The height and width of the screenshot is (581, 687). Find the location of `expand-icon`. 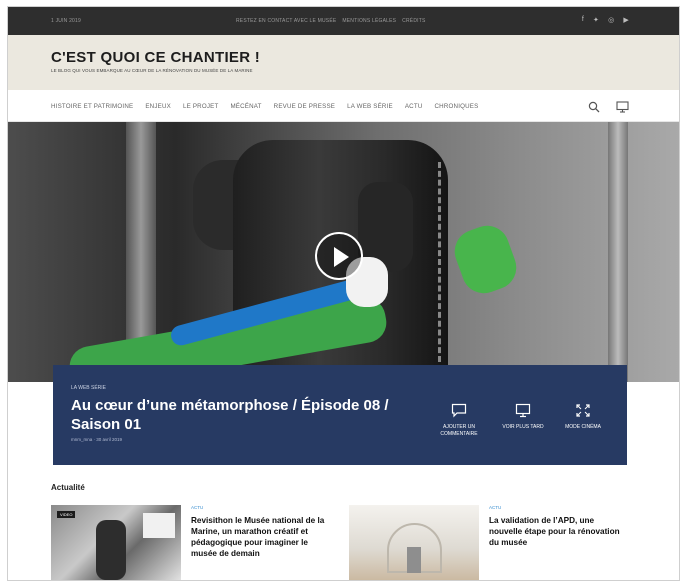

expand-icon is located at coordinates (583, 410).